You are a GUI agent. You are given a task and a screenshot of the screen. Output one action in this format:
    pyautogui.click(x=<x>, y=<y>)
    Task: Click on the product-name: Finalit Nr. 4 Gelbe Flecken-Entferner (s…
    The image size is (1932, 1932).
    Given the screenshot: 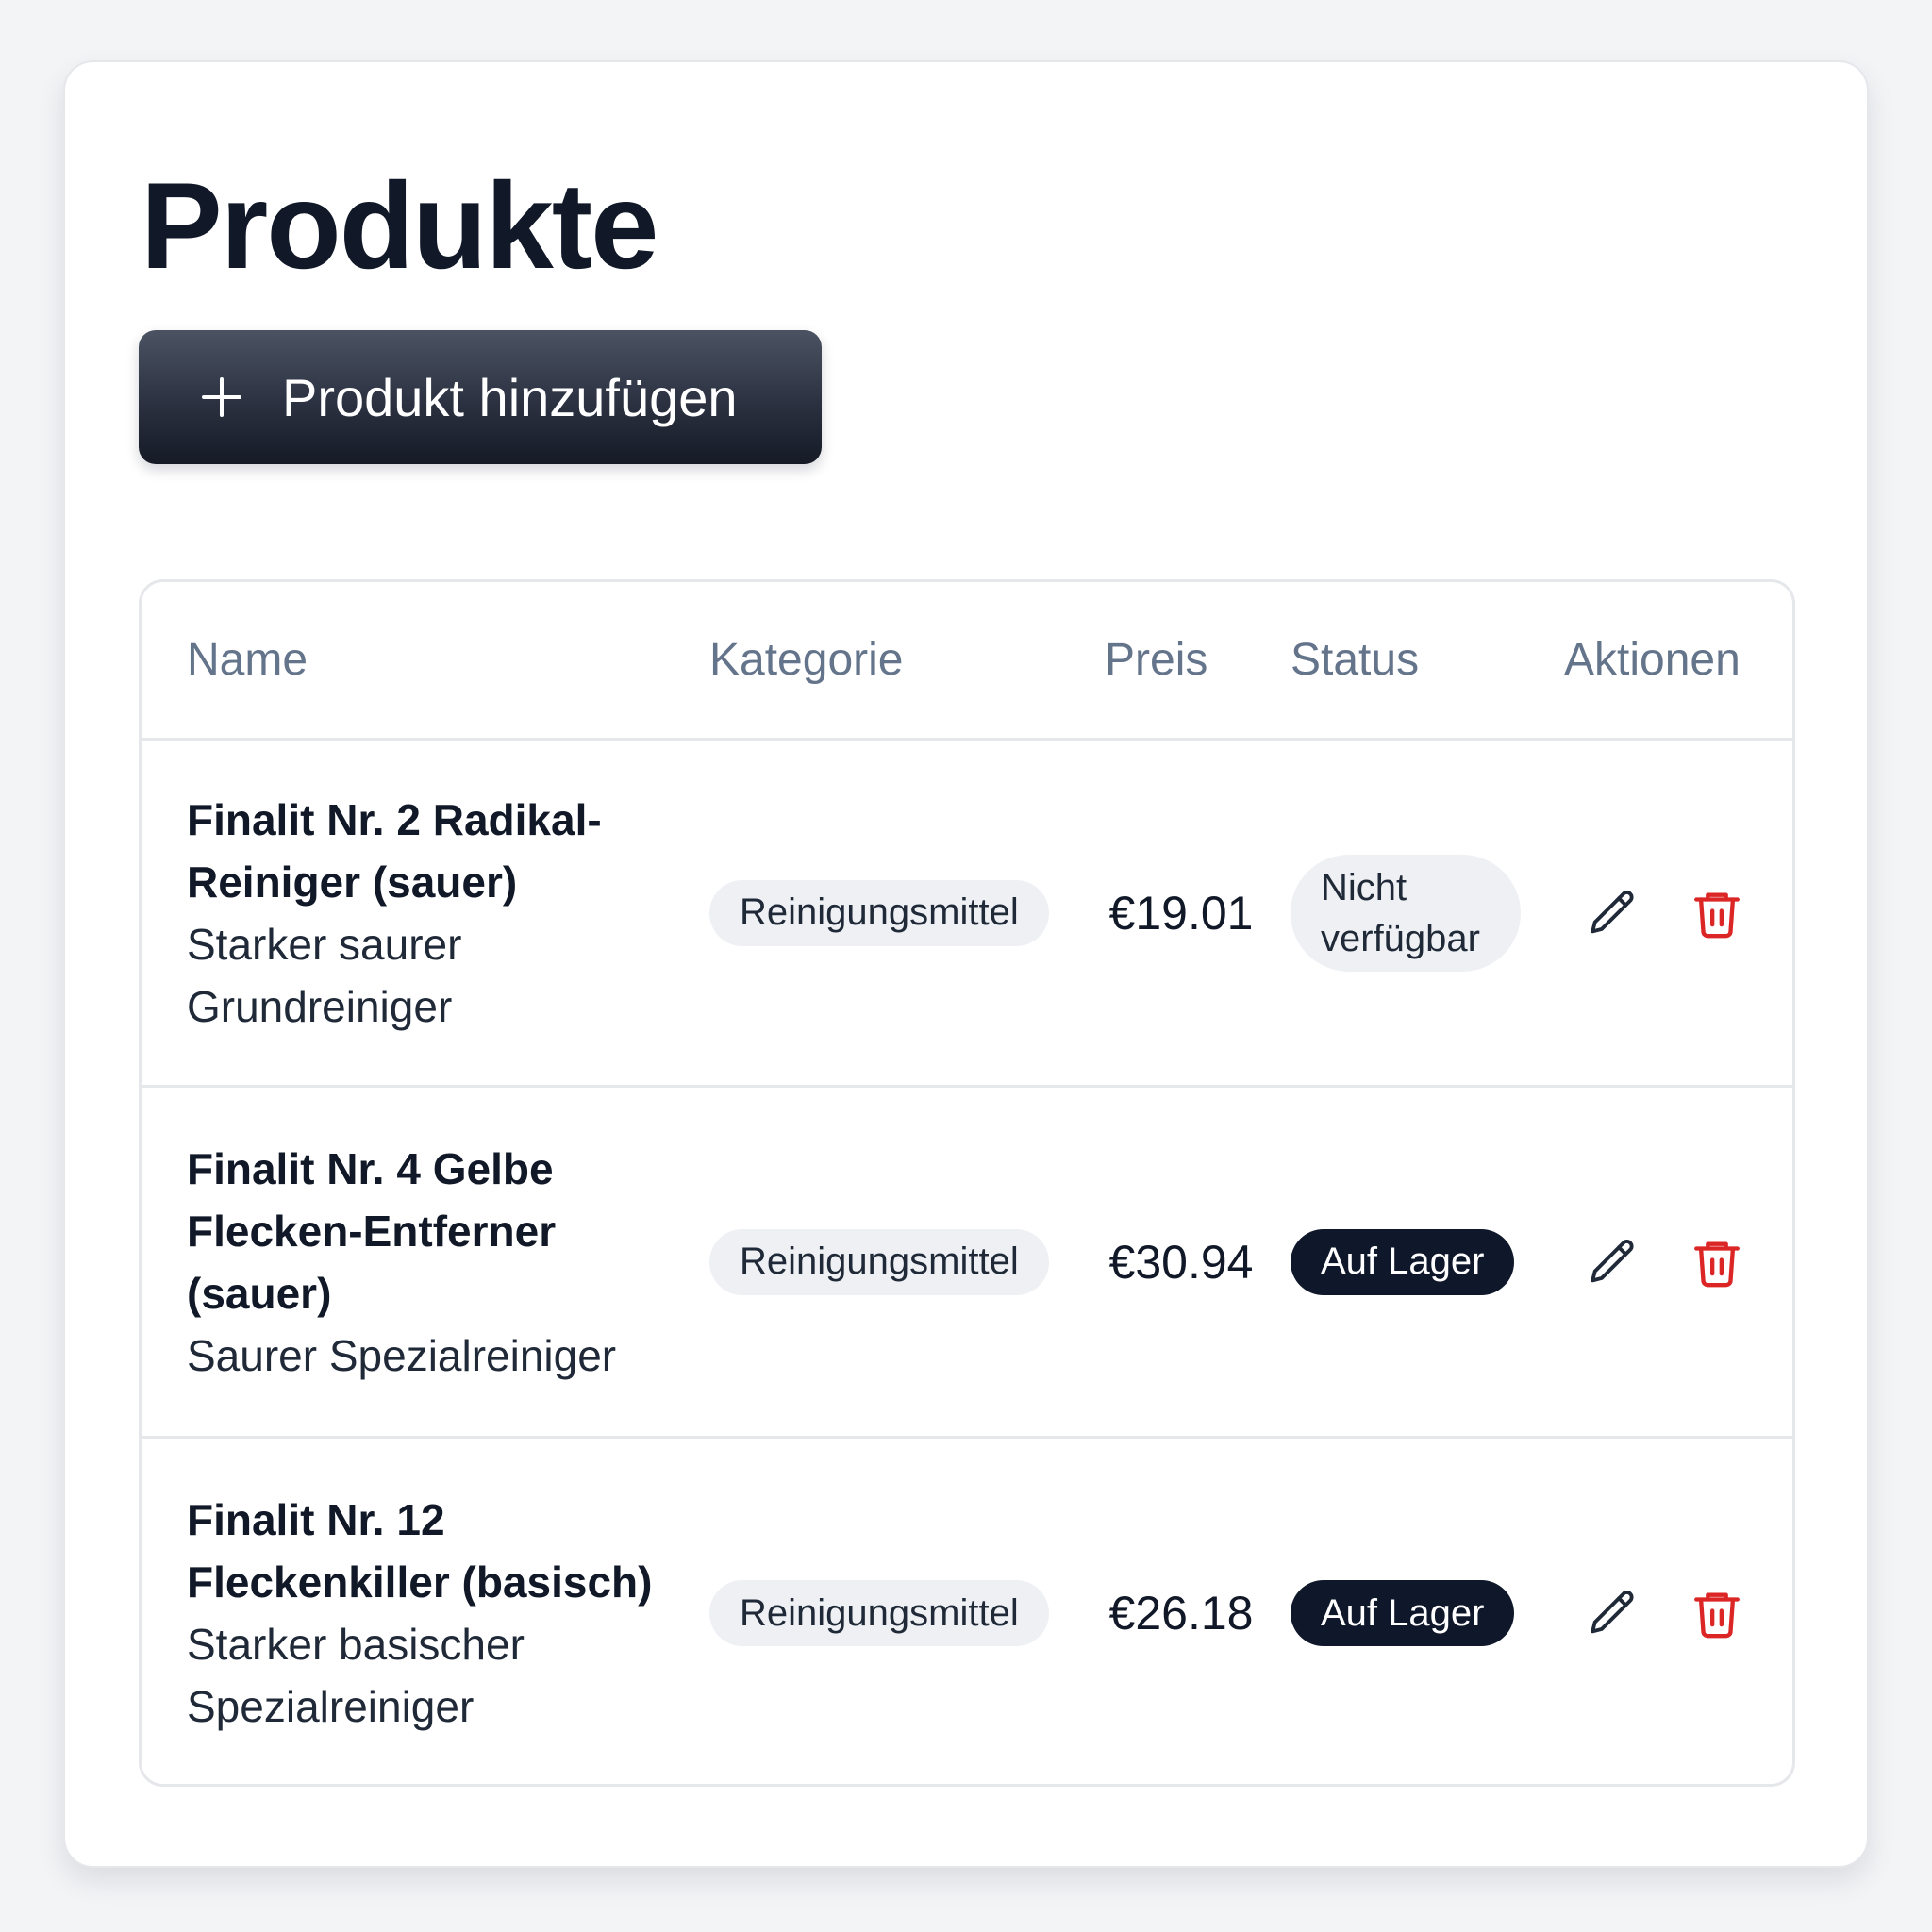 What is the action you would take?
    pyautogui.click(x=372, y=1231)
    